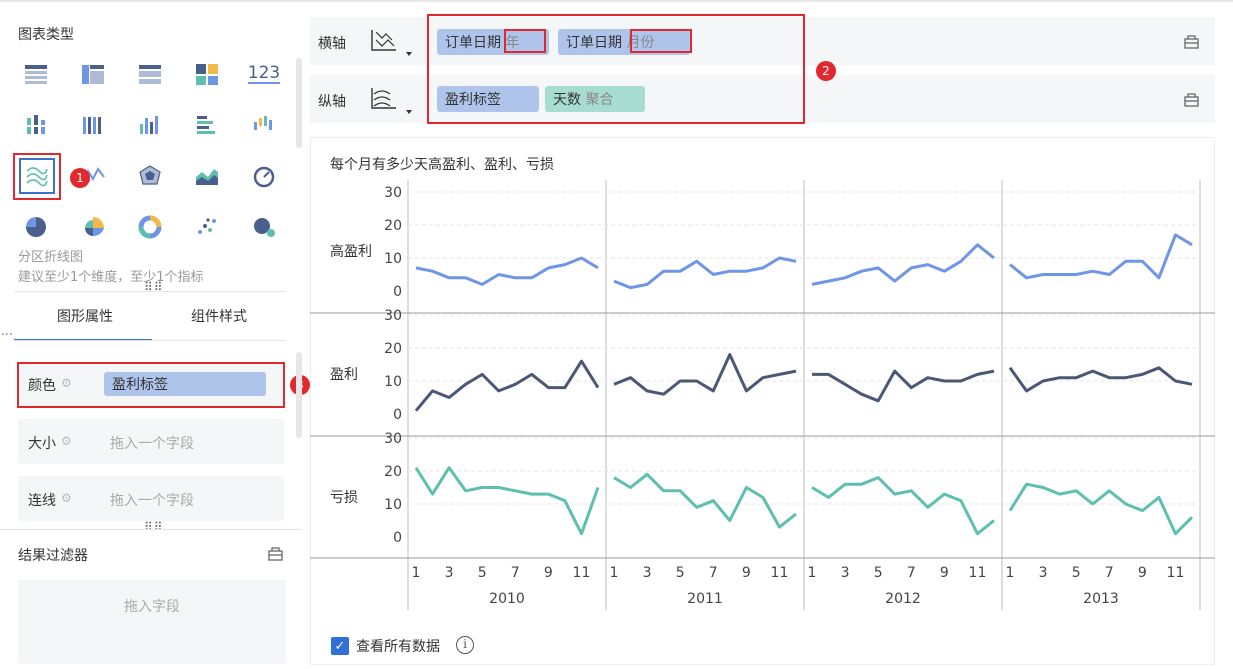  I want to click on filter-drop-zone: 拖入字段, so click(152, 622).